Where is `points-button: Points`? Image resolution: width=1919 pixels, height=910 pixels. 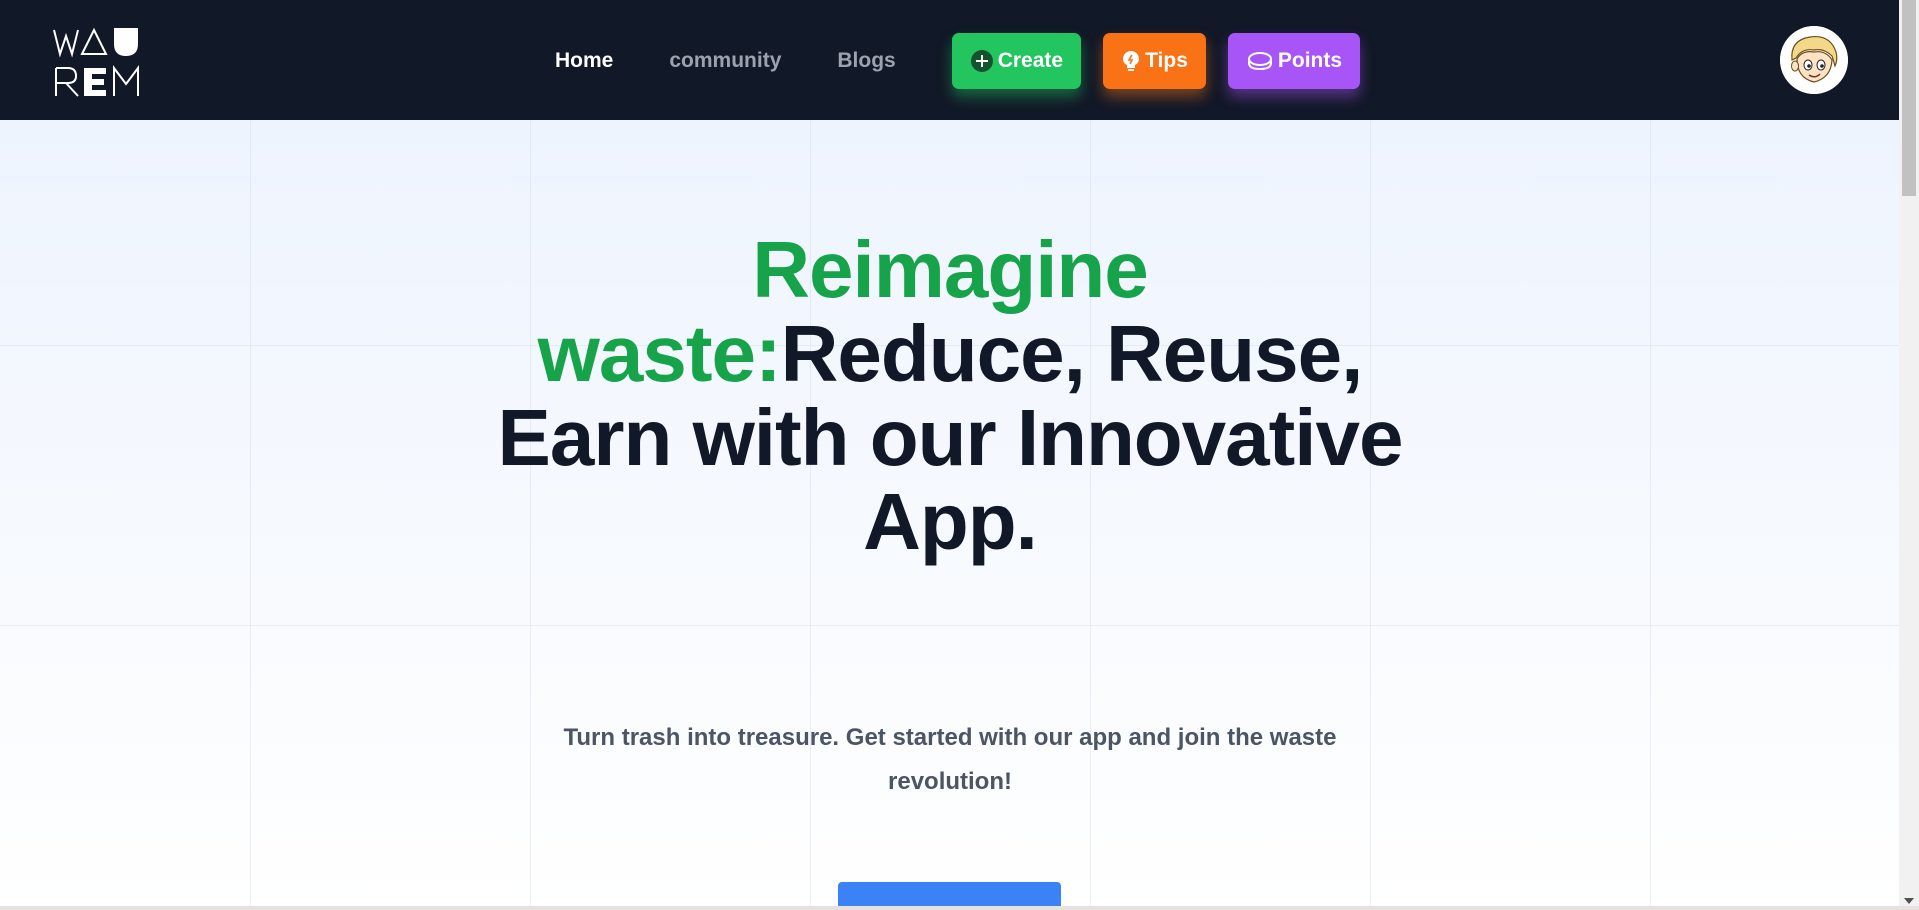 points-button: Points is located at coordinates (1294, 61).